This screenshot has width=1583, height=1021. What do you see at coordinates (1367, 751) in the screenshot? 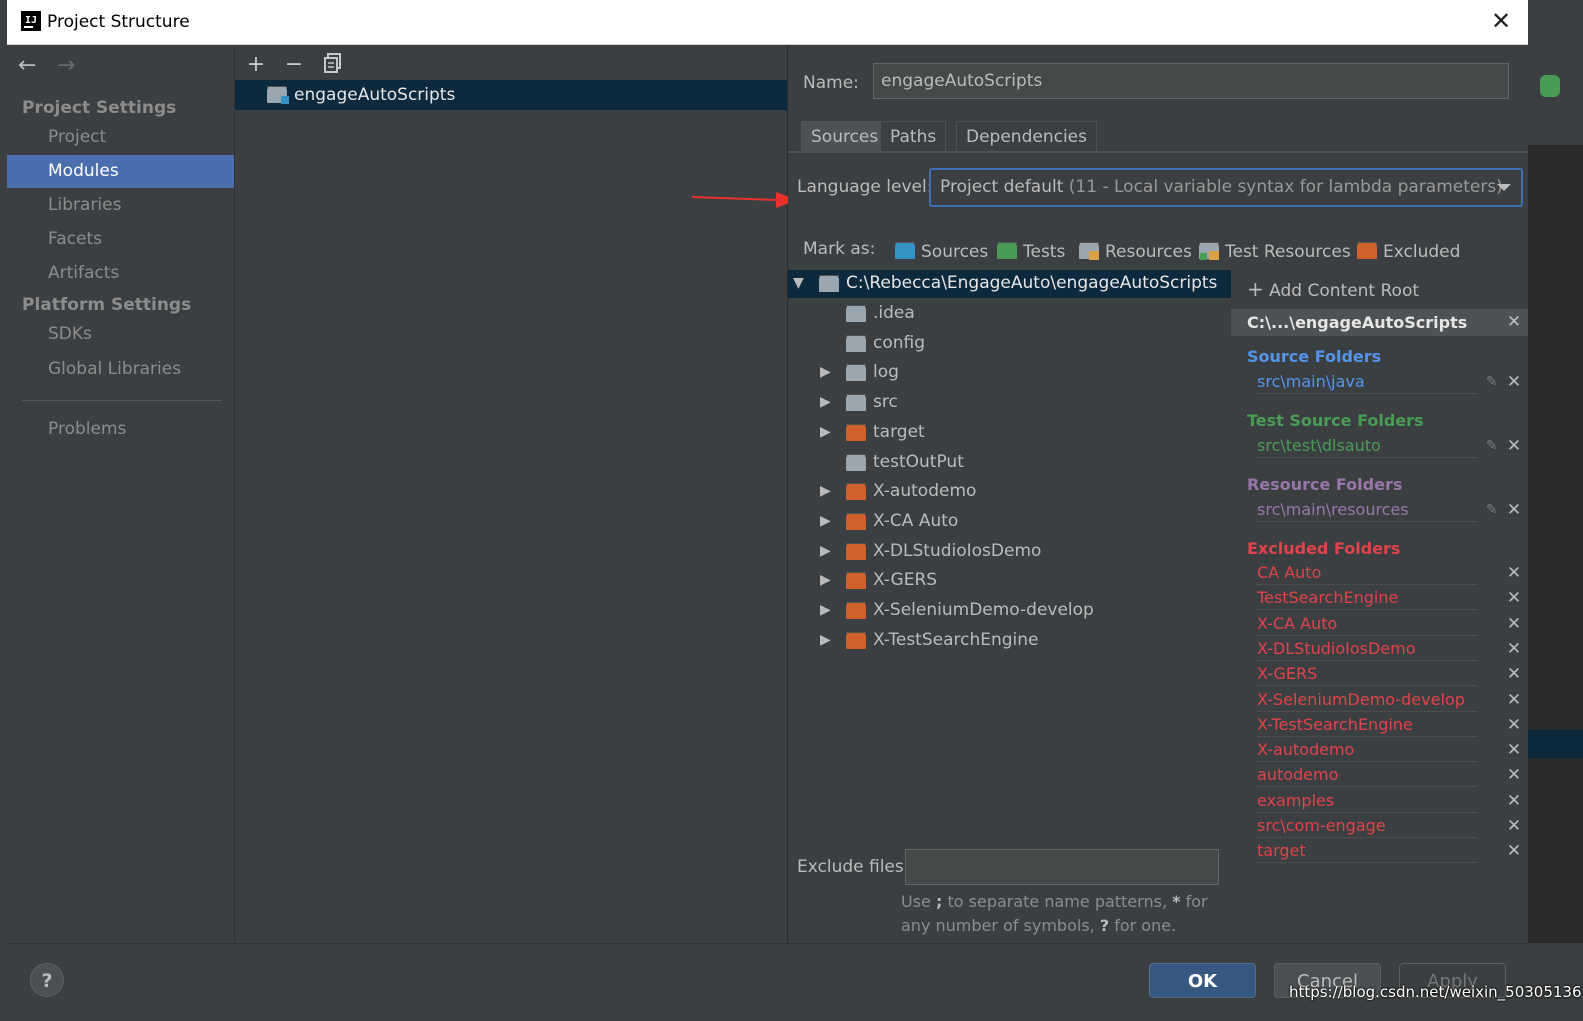
I see `excluded-folder-item: X-autodemo` at bounding box center [1367, 751].